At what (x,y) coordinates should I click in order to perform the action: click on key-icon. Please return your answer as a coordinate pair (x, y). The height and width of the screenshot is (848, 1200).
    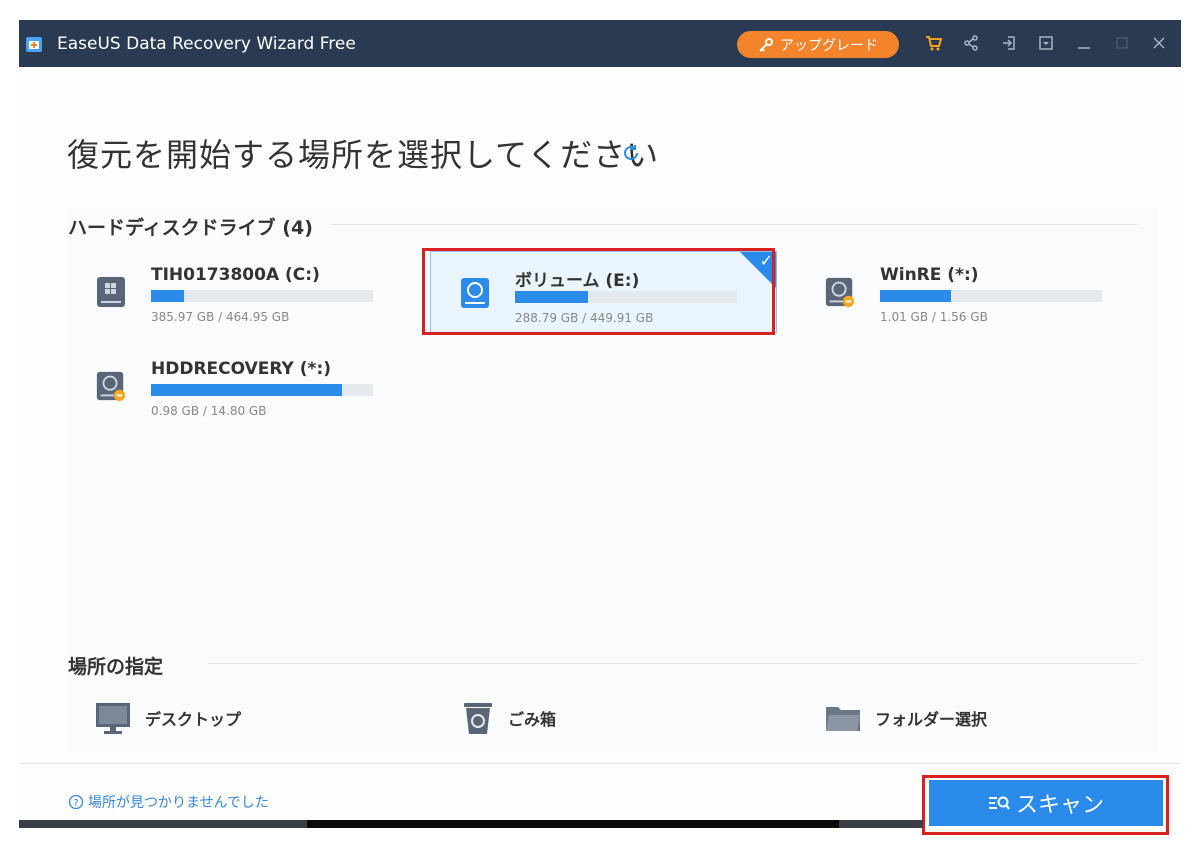
    Looking at the image, I should click on (766, 44).